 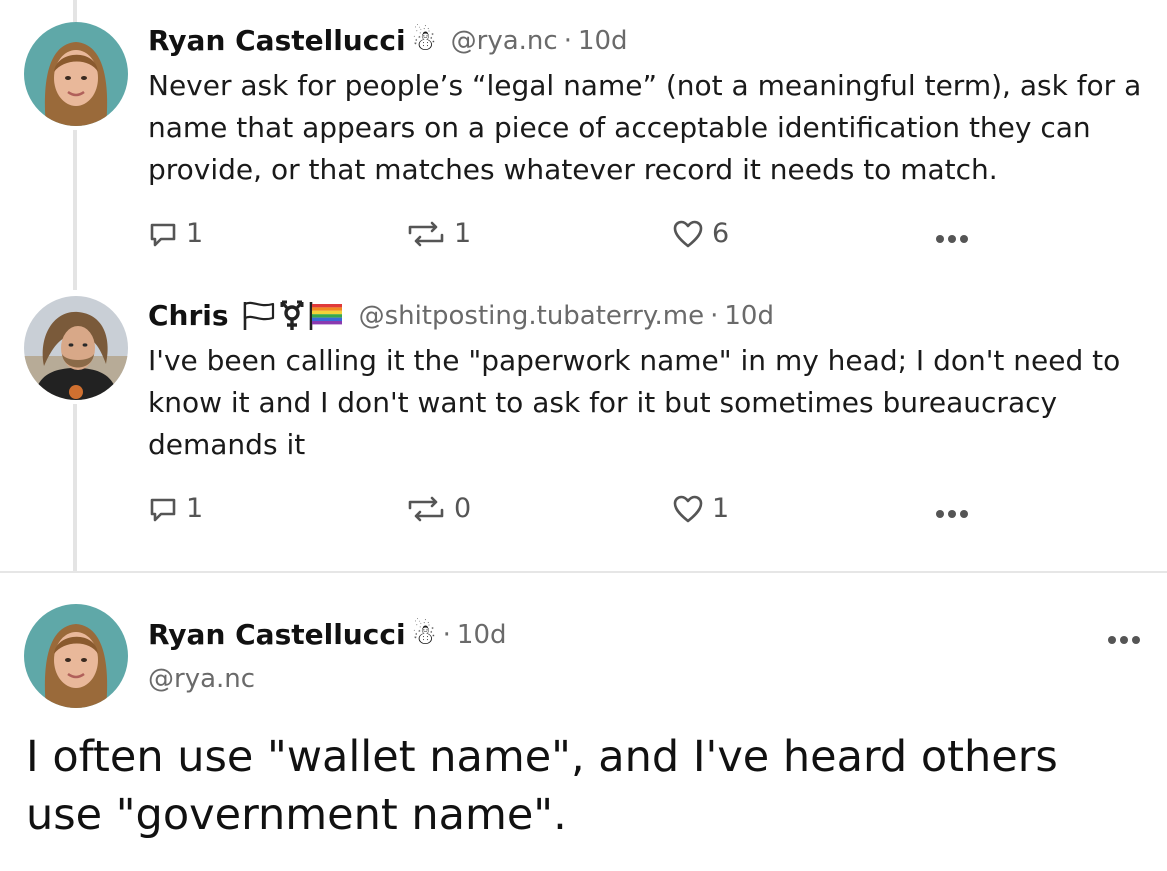 What do you see at coordinates (721, 508) in the screenshot?
I see `like-count: 1` at bounding box center [721, 508].